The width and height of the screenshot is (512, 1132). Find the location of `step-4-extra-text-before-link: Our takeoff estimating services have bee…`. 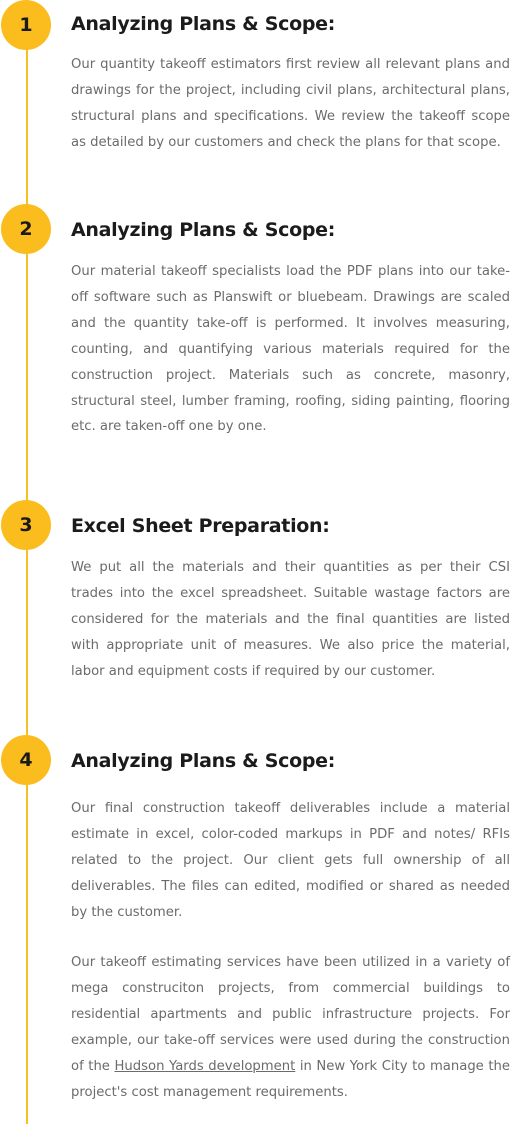

step-4-extra-text-before-link: Our takeoff estimating services have bee… is located at coordinates (290, 1014).